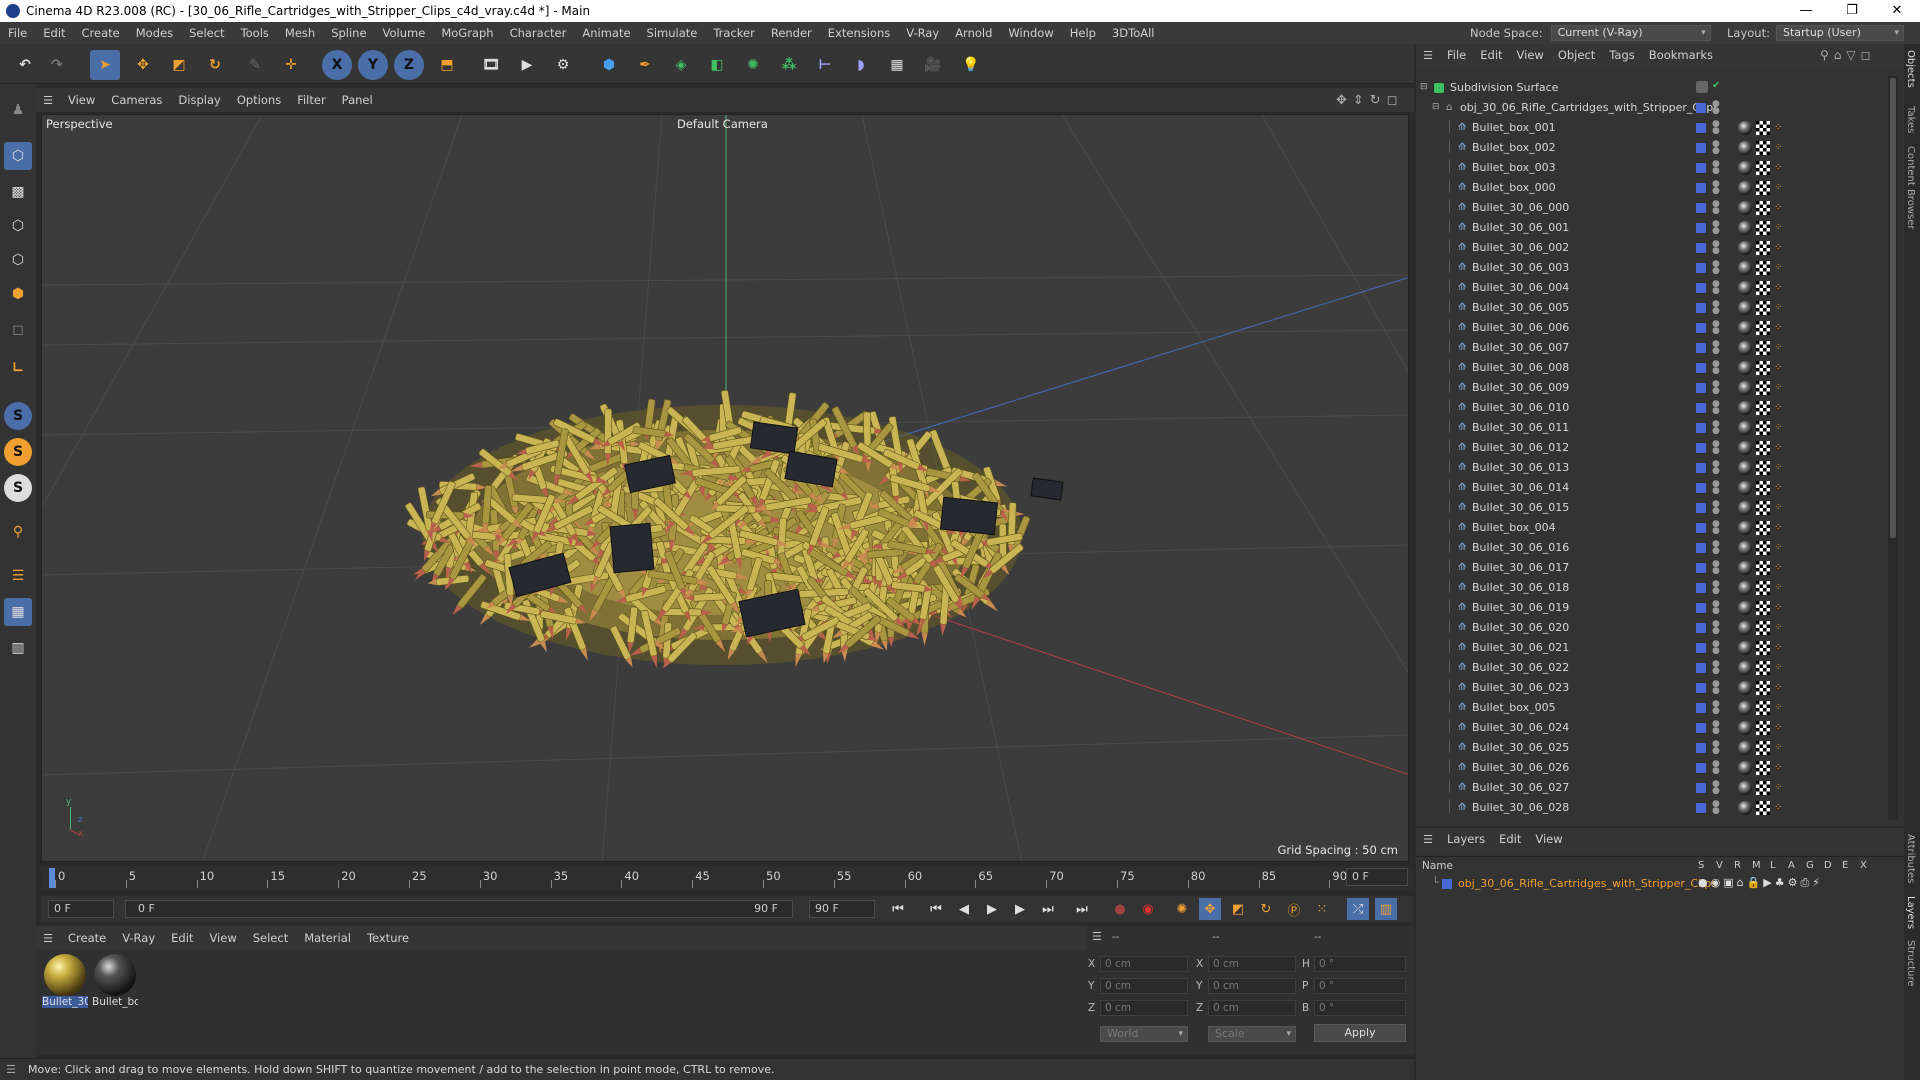 The height and width of the screenshot is (1080, 1920). I want to click on material-swatch: Bullet_bo, so click(115, 982).